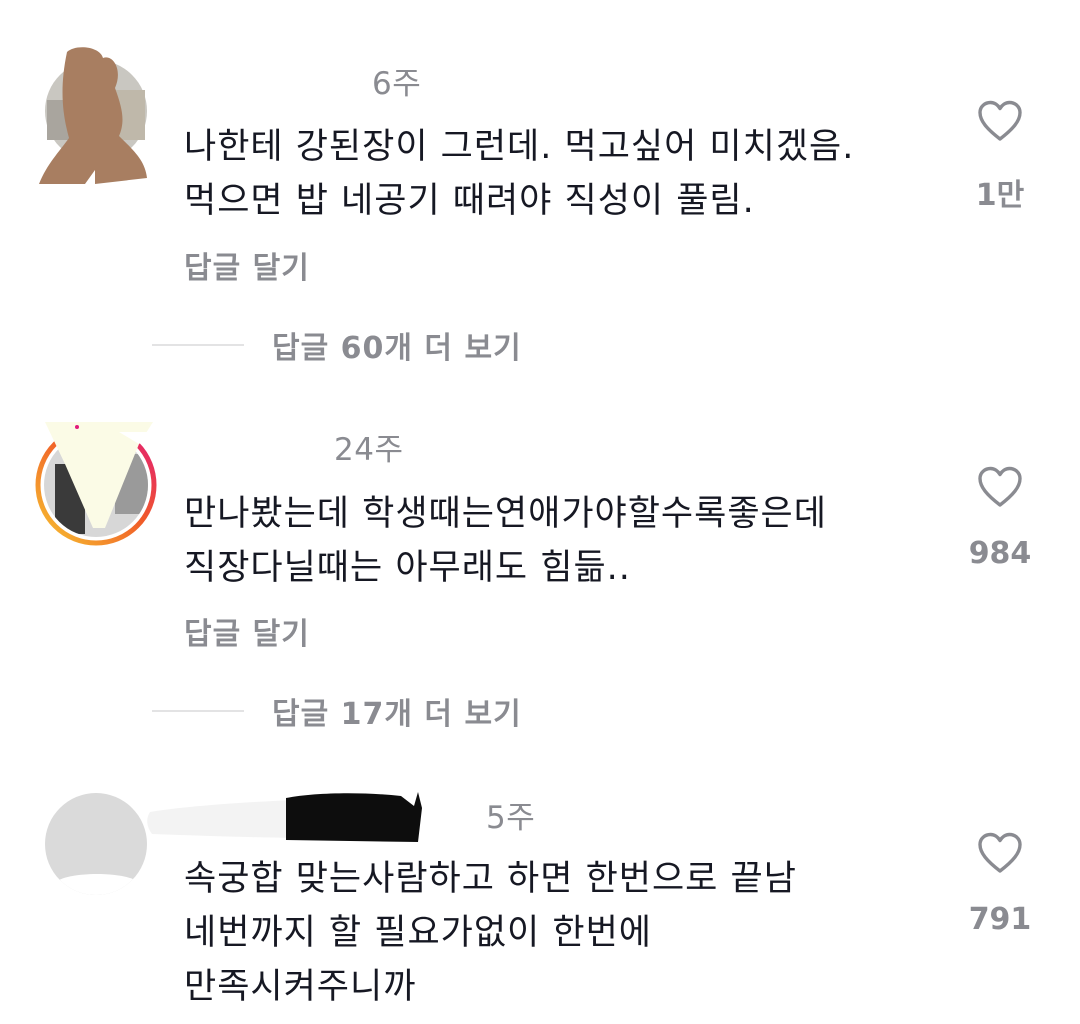  I want to click on username-redaction-mark, so click(284, 817).